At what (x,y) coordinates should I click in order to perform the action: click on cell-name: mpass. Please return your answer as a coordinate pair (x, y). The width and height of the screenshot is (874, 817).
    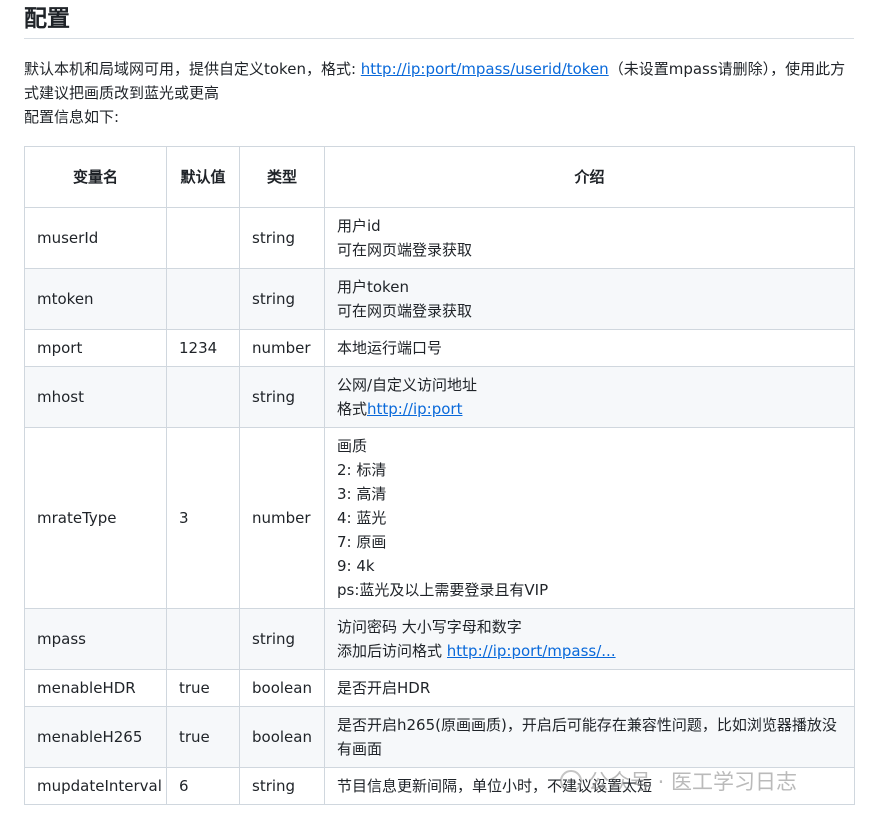
    Looking at the image, I should click on (95, 639).